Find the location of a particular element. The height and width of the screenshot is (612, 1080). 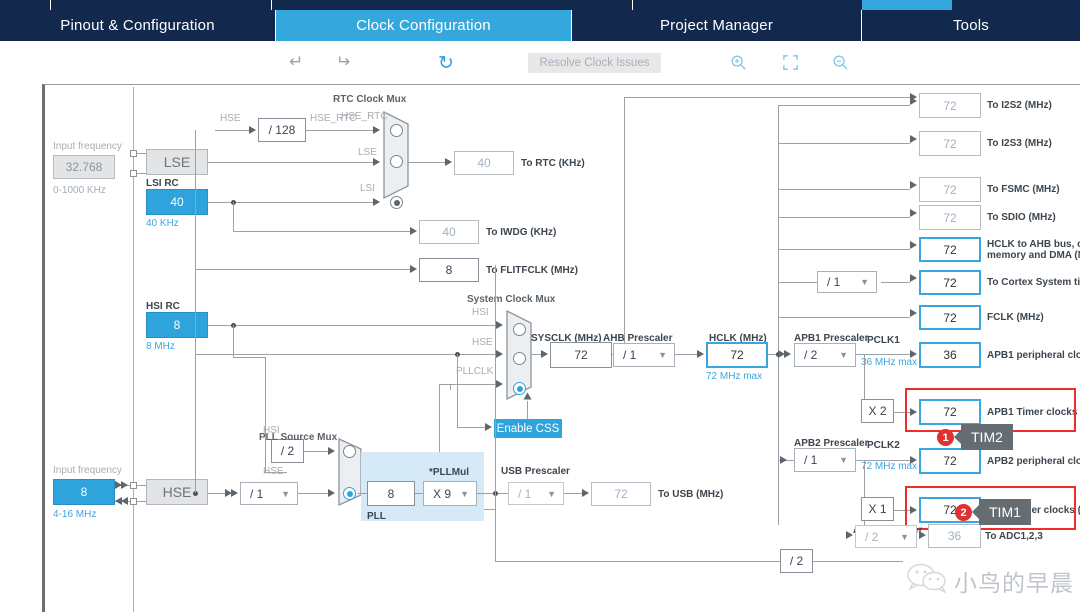

apb1-peripheral-clock-box: 36 is located at coordinates (950, 355).